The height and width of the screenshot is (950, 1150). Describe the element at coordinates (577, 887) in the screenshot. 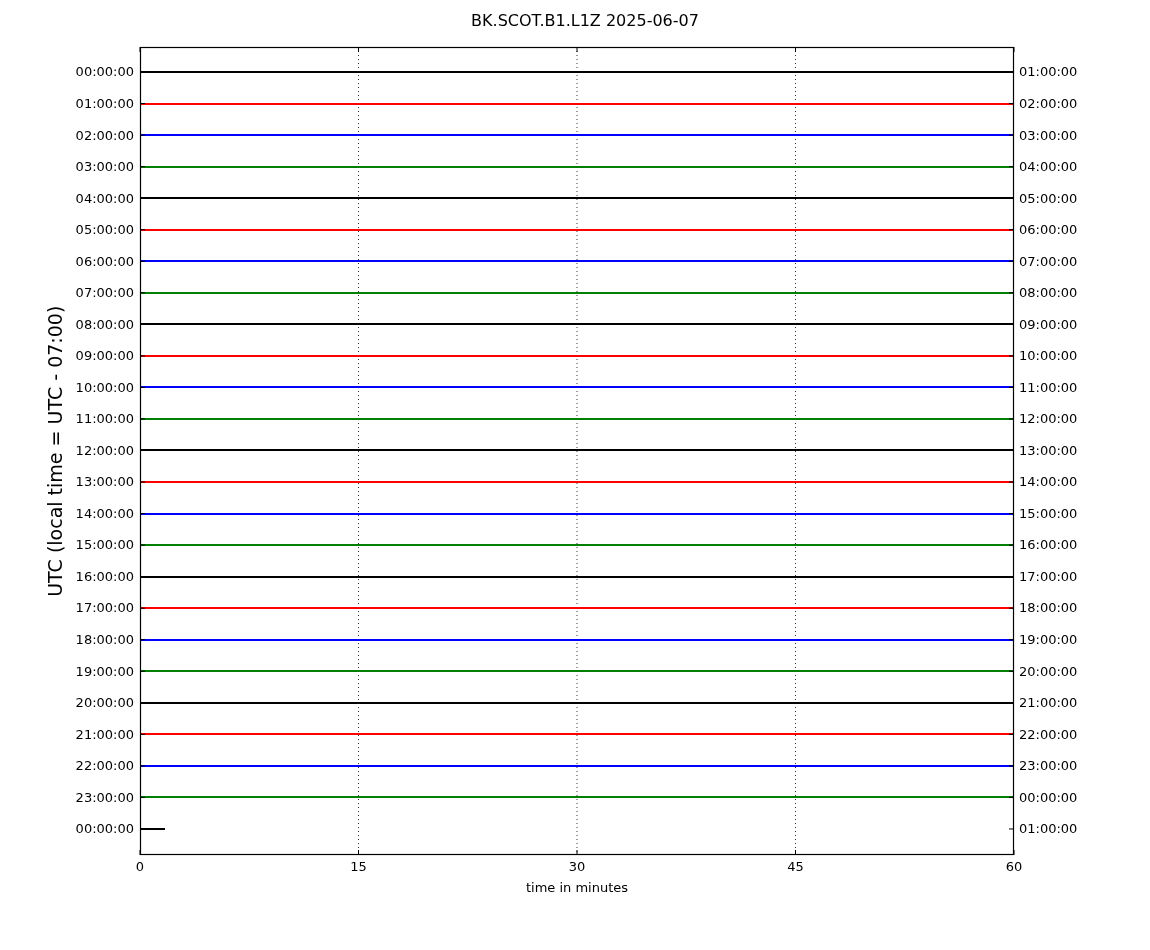

I see `x-axis-label: time in minutes` at that location.